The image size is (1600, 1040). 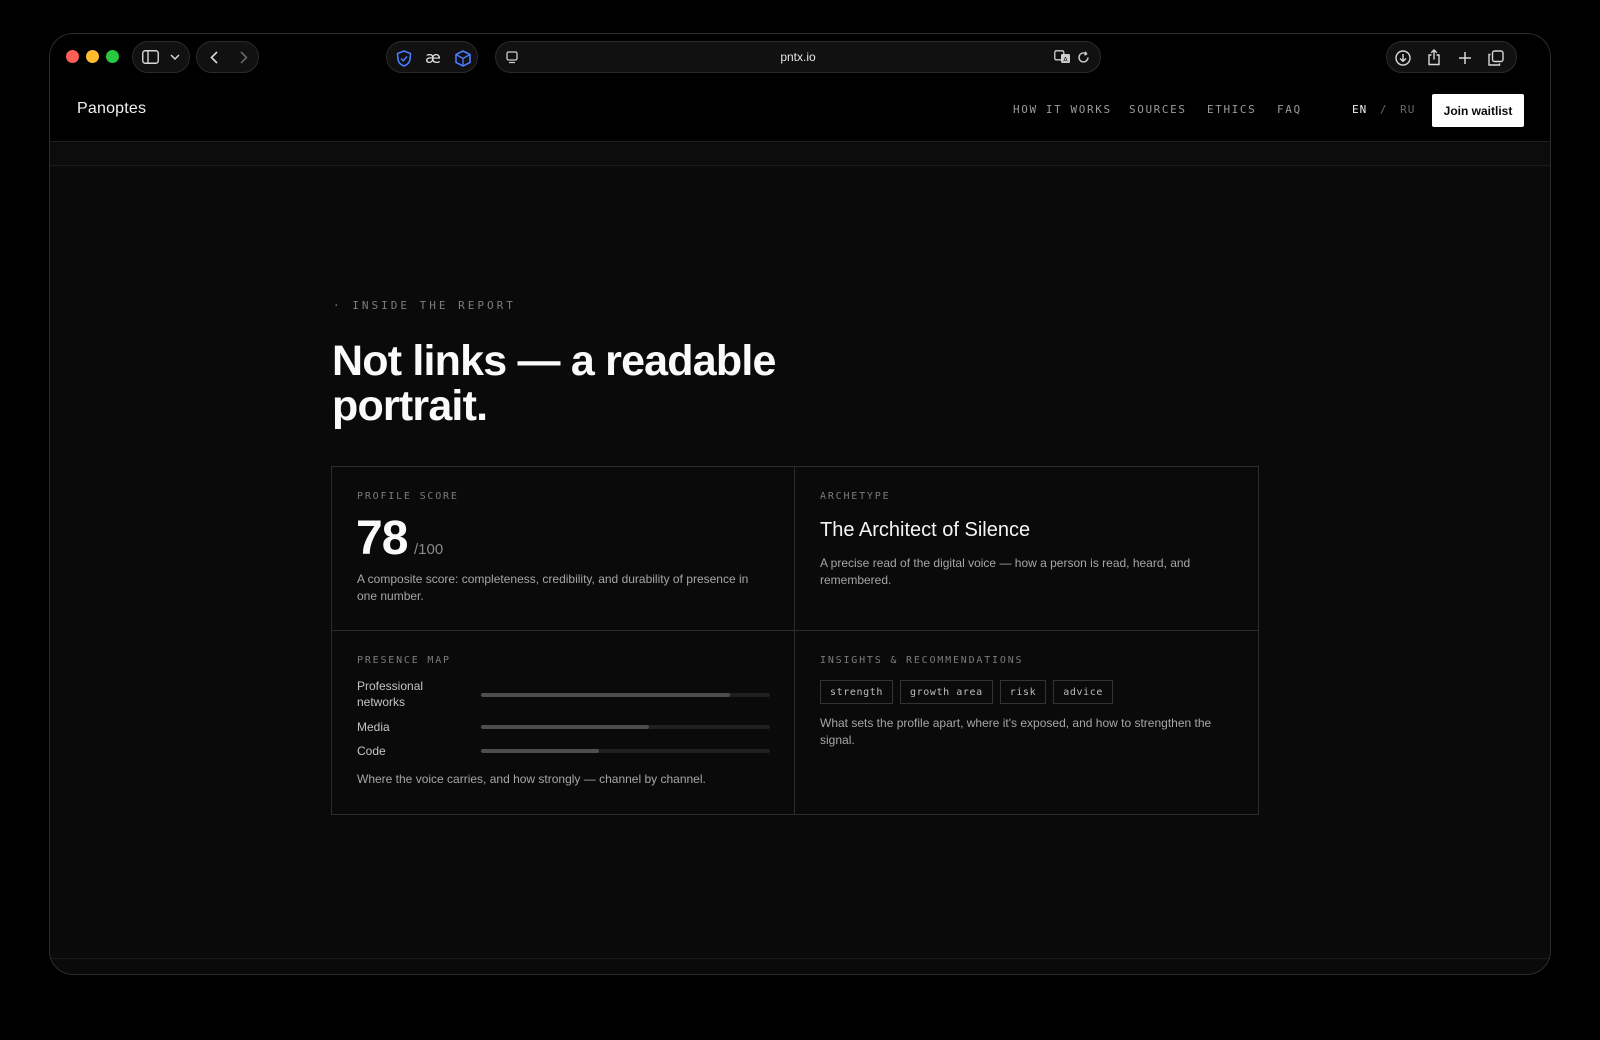 What do you see at coordinates (175, 57) in the screenshot?
I see `chevron-down-icon` at bounding box center [175, 57].